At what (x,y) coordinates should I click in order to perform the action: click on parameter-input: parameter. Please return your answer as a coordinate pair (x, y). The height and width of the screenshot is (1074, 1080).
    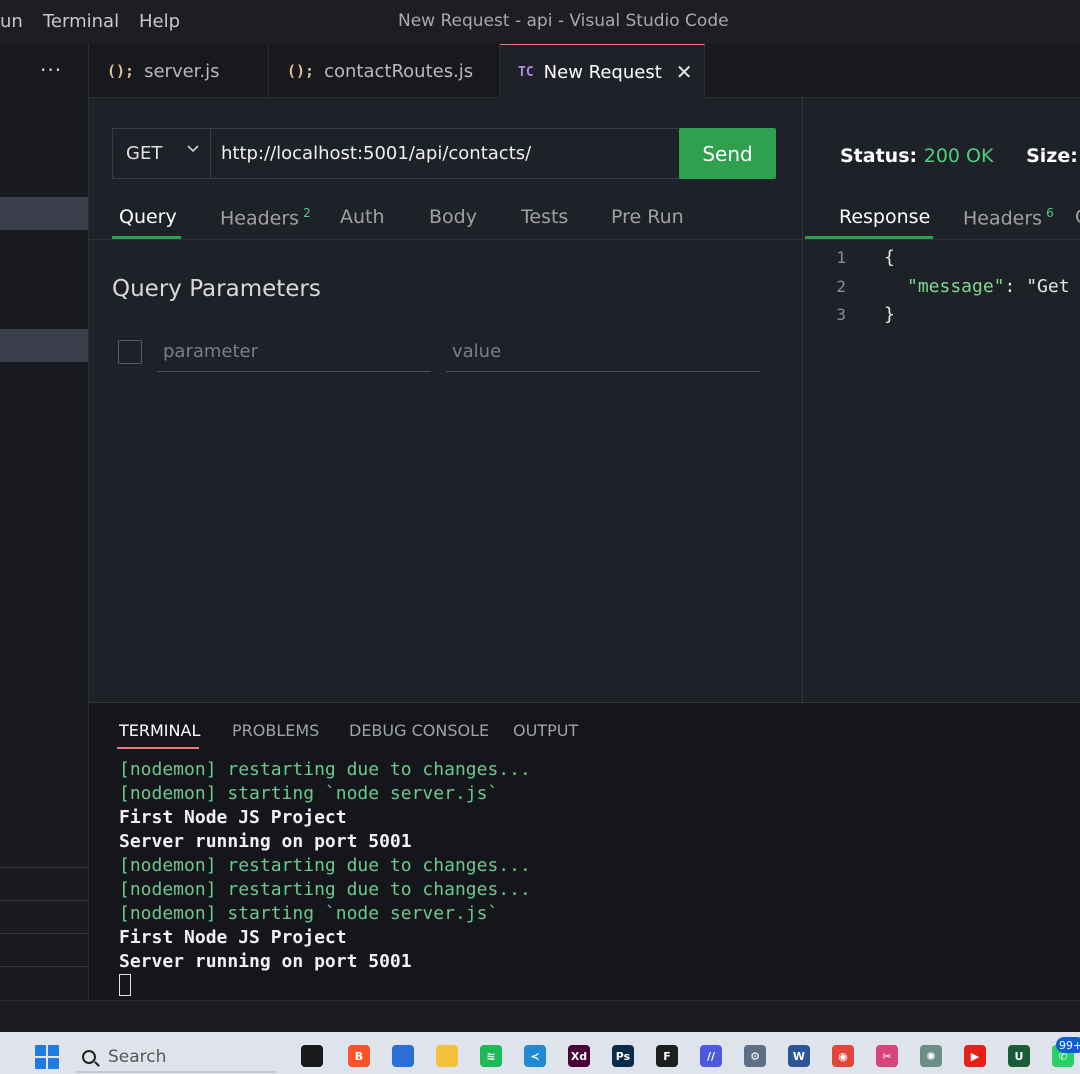
    Looking at the image, I should click on (294, 355).